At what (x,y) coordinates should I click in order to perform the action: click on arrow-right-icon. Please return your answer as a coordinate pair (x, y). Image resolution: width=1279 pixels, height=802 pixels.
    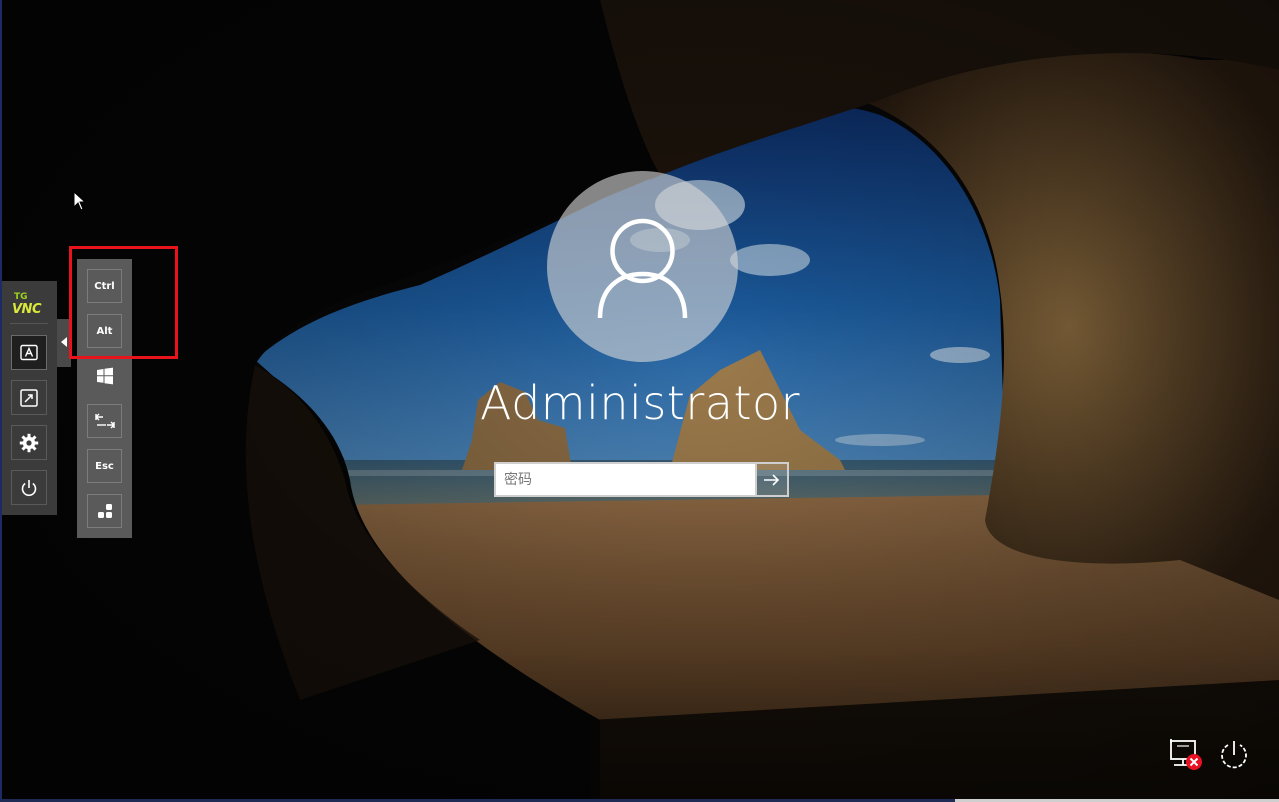
    Looking at the image, I should click on (772, 479).